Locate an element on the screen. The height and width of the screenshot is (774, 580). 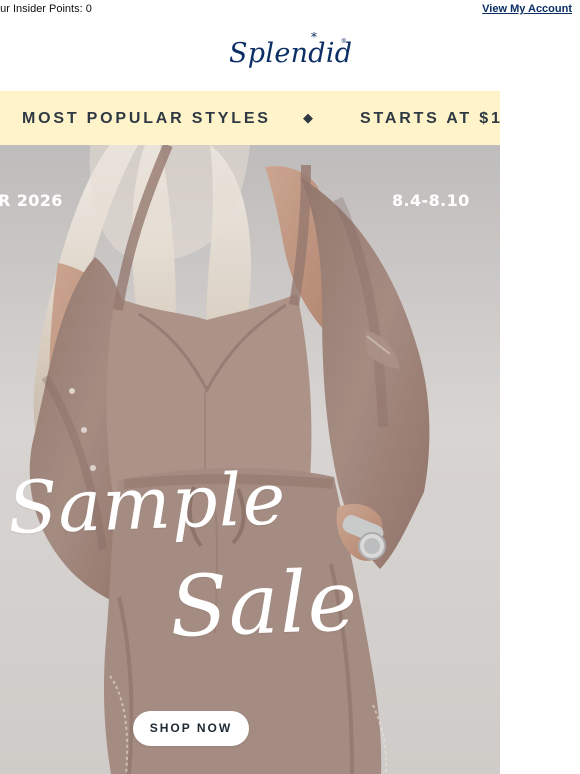
sale-date-right: 8.4-8.10 is located at coordinates (431, 200).